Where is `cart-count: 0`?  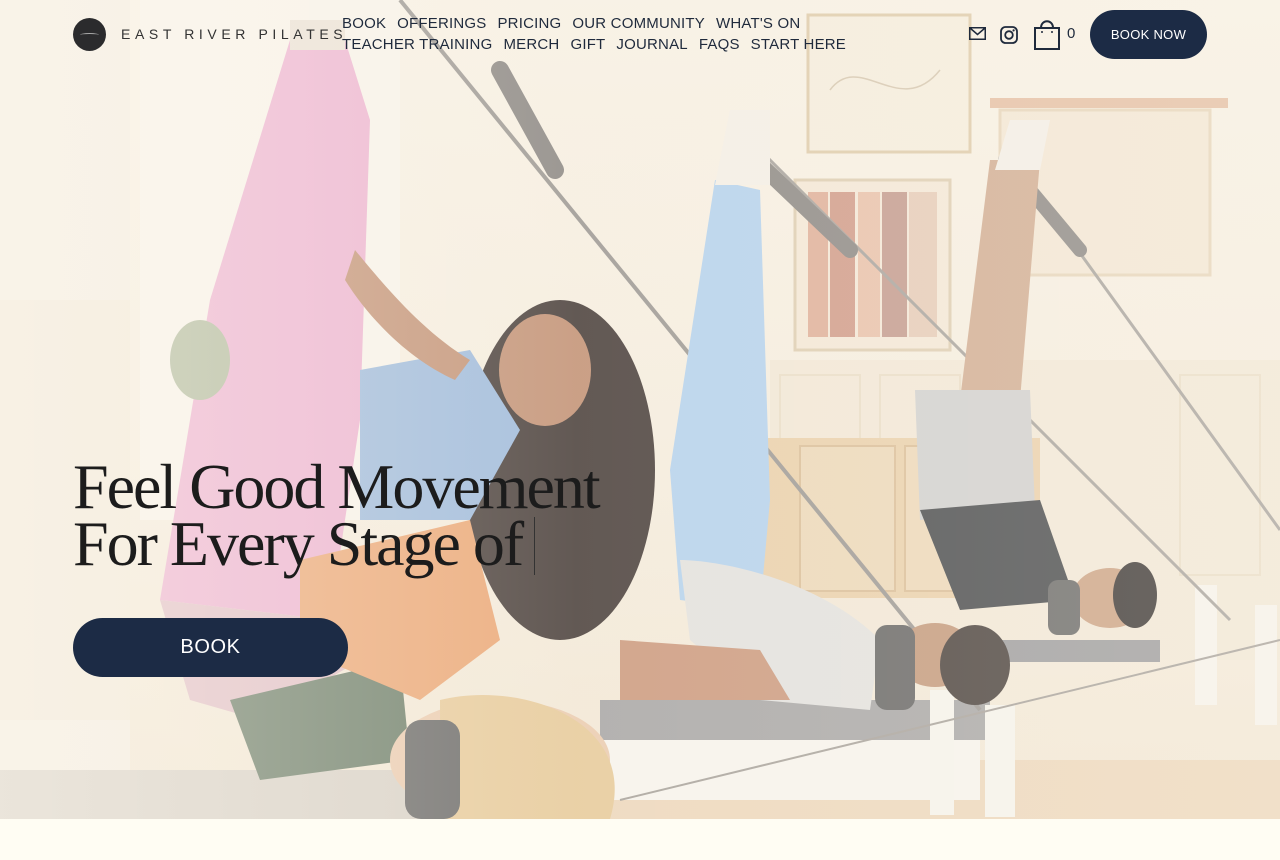 cart-count: 0 is located at coordinates (1071, 33).